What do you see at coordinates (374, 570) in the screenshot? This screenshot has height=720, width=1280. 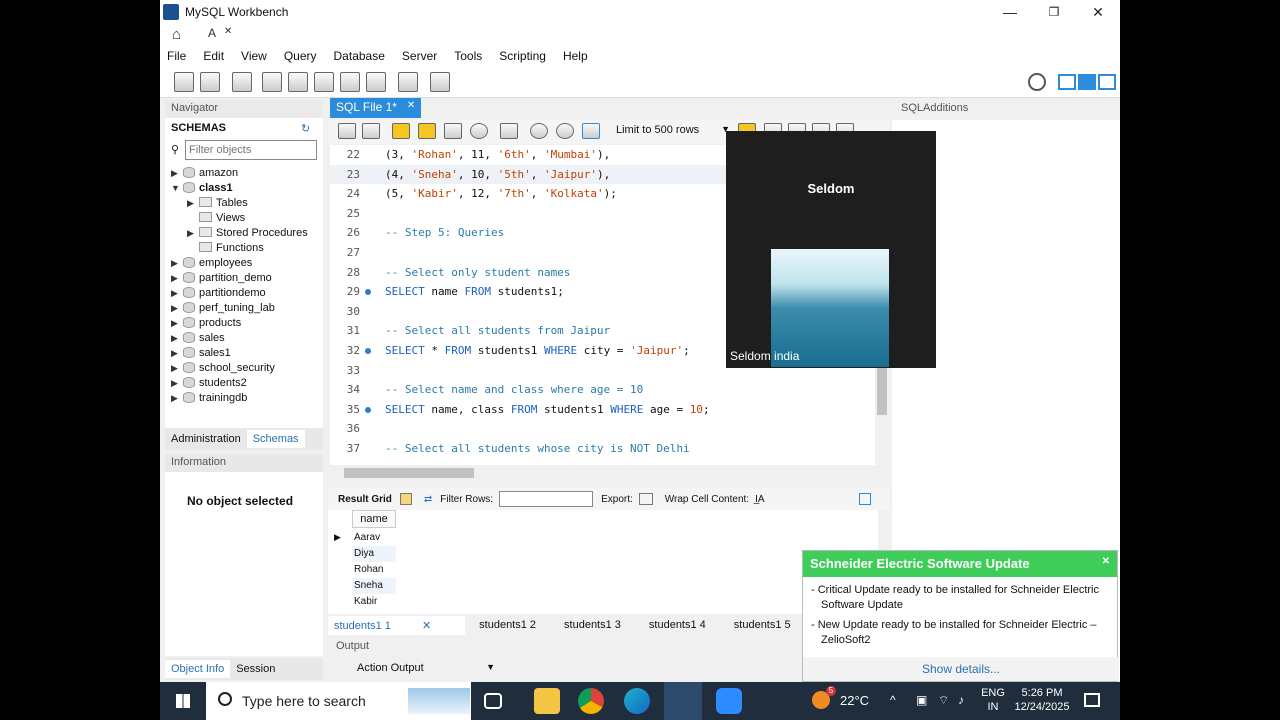 I see `table-row: Rohan` at bounding box center [374, 570].